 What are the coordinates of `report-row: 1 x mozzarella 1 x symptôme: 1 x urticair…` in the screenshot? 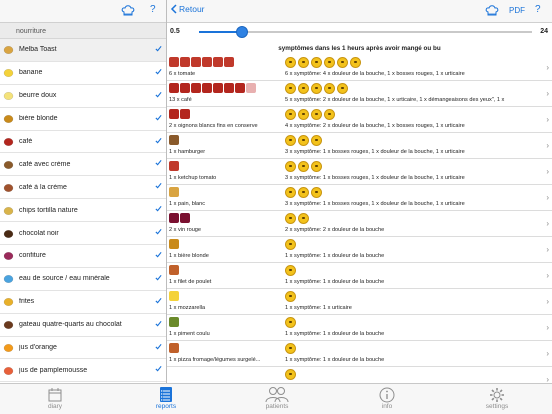 It's located at (359, 302).